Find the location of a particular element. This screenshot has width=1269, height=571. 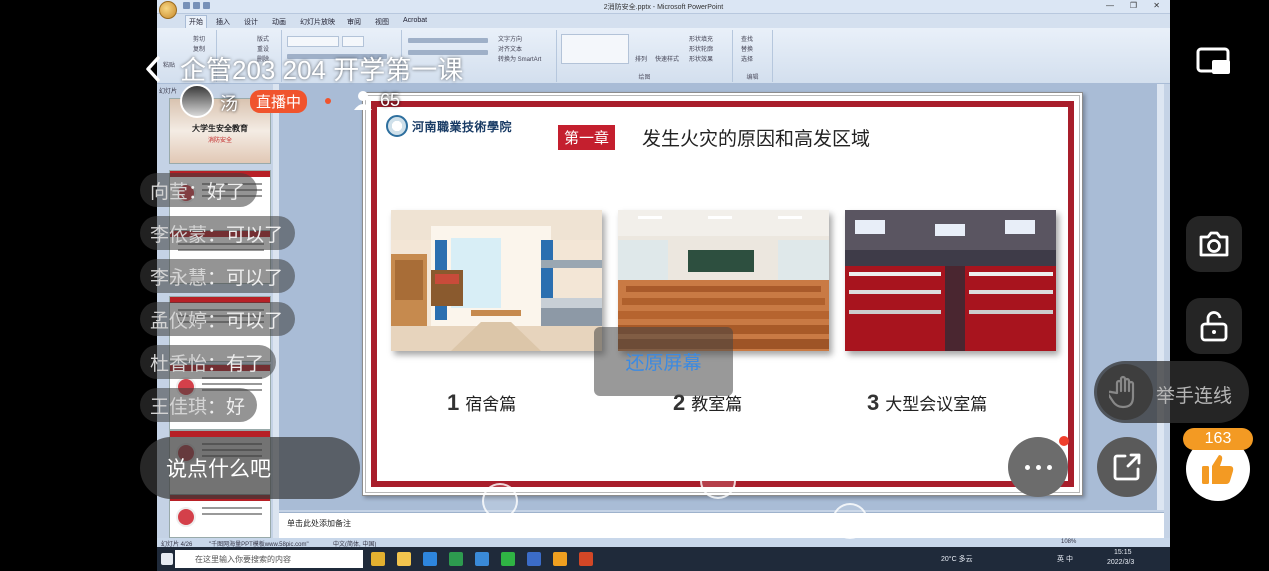

live-dot is located at coordinates (328, 101).